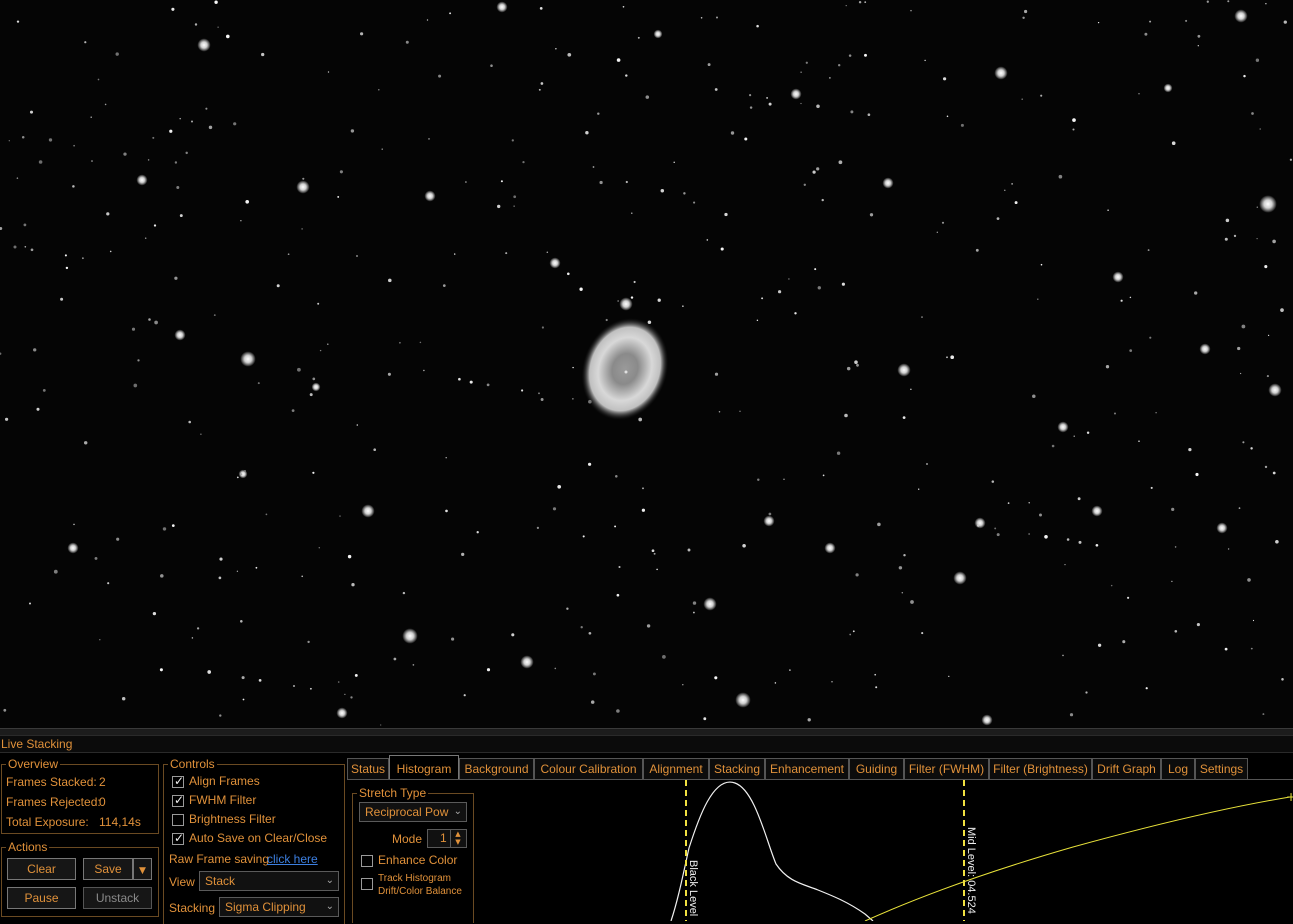 The width and height of the screenshot is (1293, 924). What do you see at coordinates (414, 878) in the screenshot?
I see `track-histogram-label-line1: Track Histogram` at bounding box center [414, 878].